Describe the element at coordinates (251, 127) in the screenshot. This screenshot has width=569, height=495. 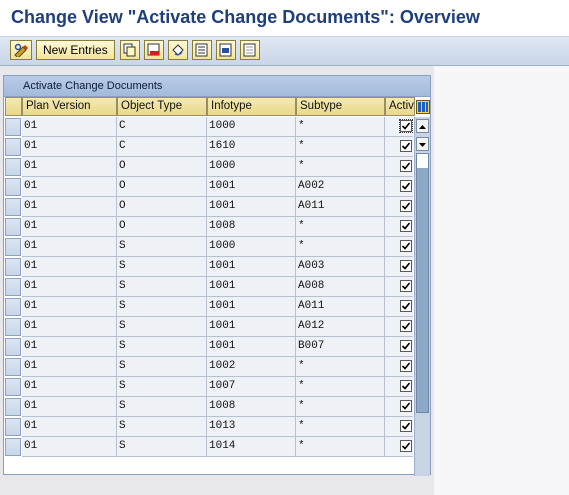
I see `table-cell-infotype: 1000` at that location.